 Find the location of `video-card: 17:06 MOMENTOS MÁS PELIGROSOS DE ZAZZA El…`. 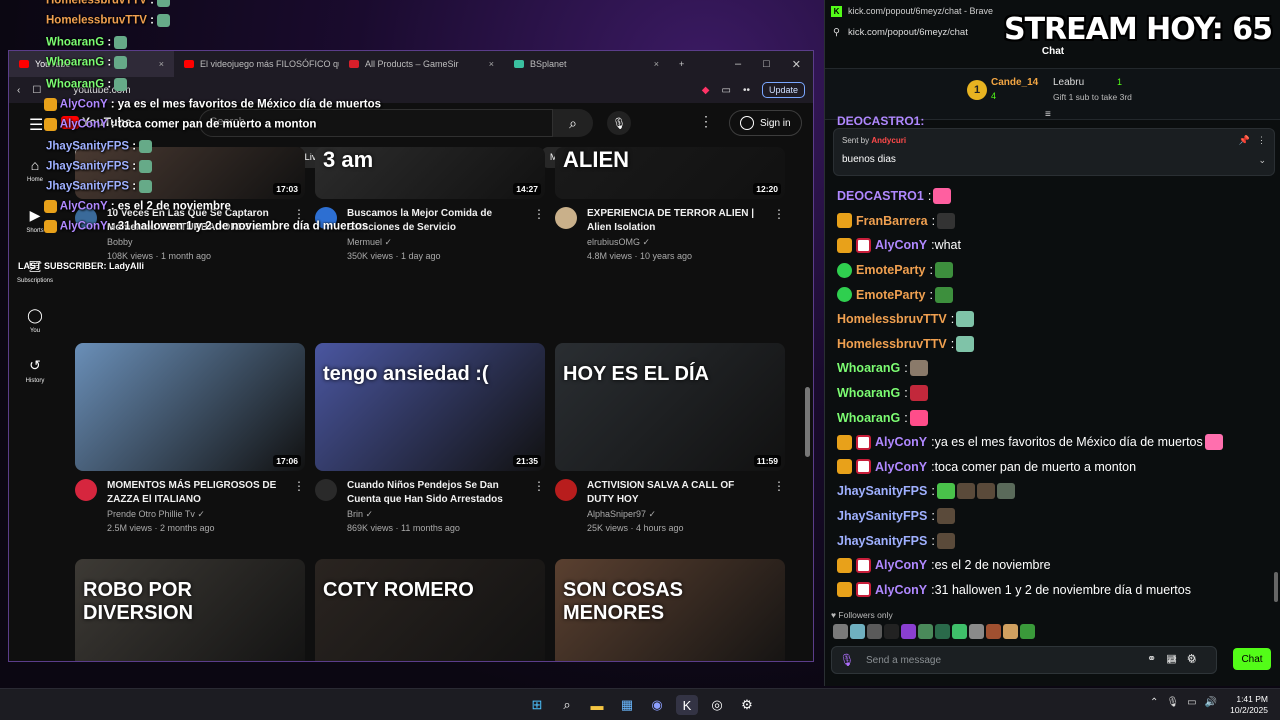

video-card: 17:06 MOMENTOS MÁS PELIGROSOS DE ZAZZA El… is located at coordinates (190, 439).